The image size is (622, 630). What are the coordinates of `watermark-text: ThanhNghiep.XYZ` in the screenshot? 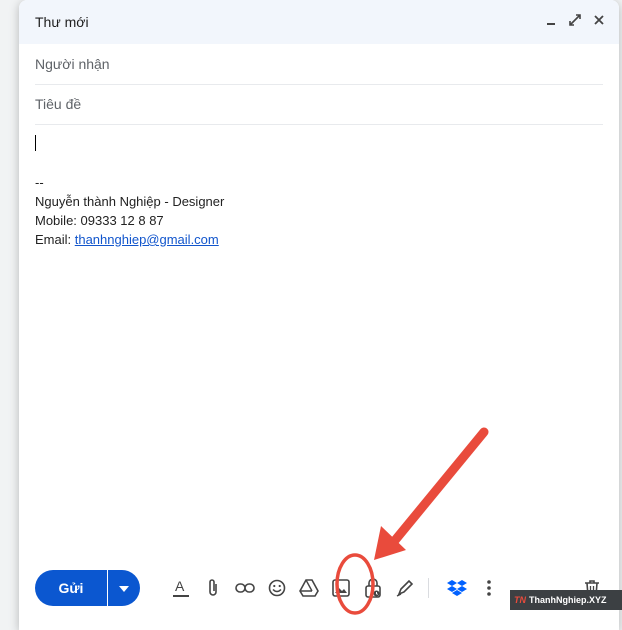 It's located at (568, 600).